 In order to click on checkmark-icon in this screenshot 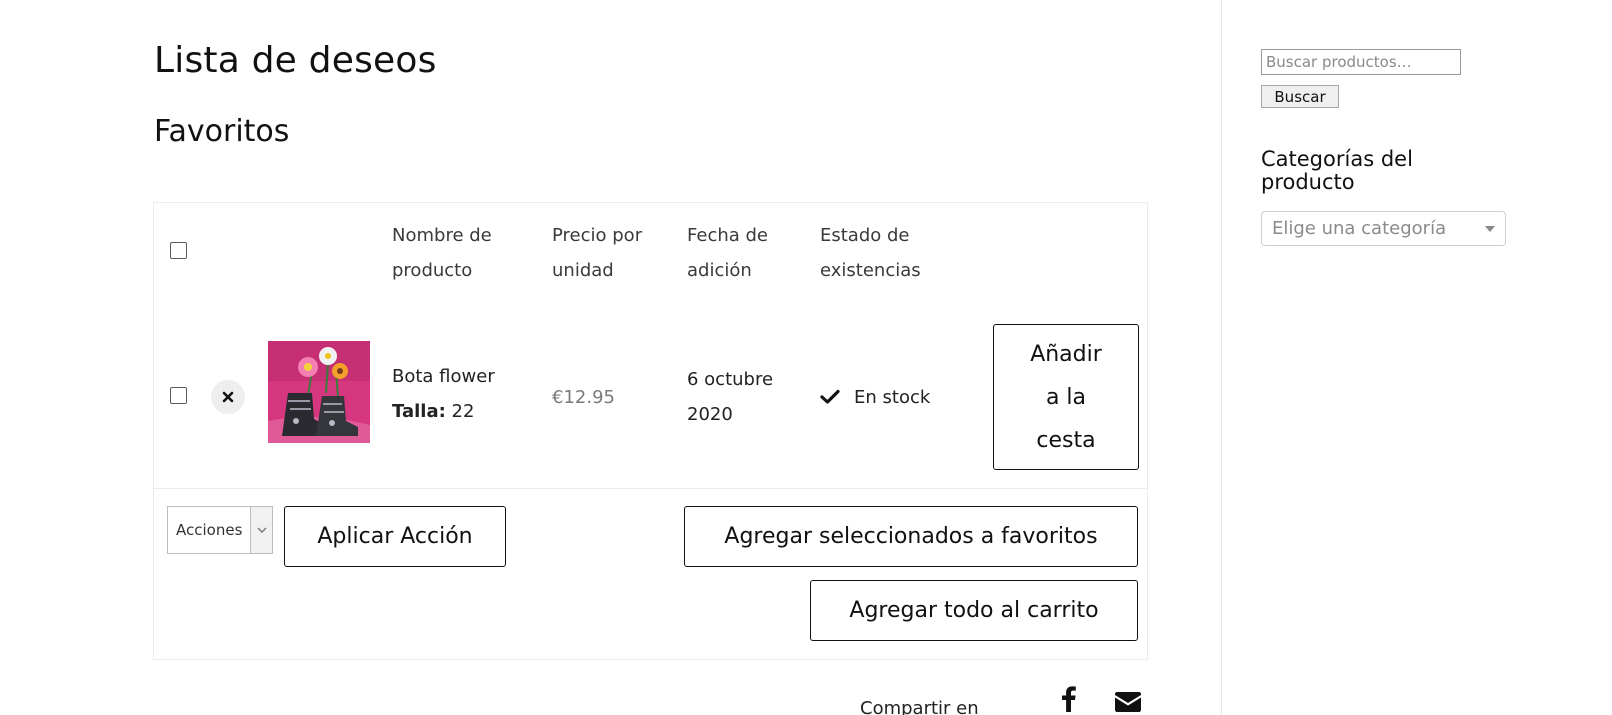, I will do `click(830, 396)`.